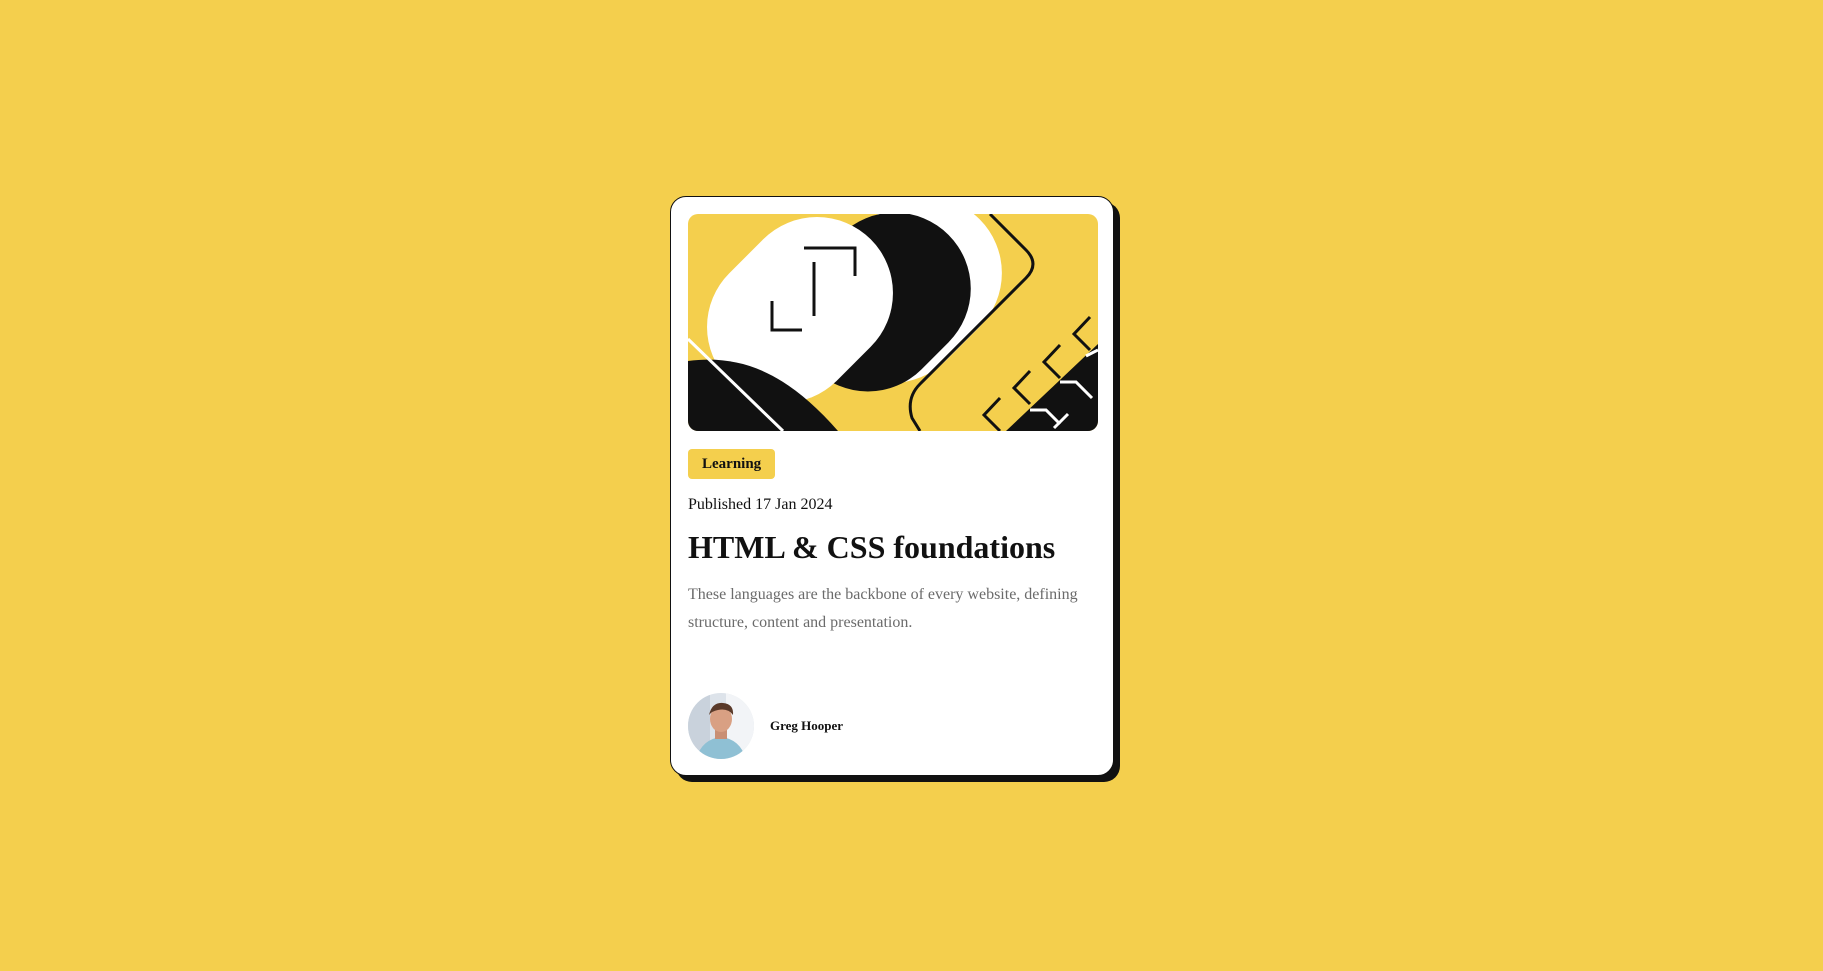 The height and width of the screenshot is (971, 1823). I want to click on hero-illustration, so click(893, 322).